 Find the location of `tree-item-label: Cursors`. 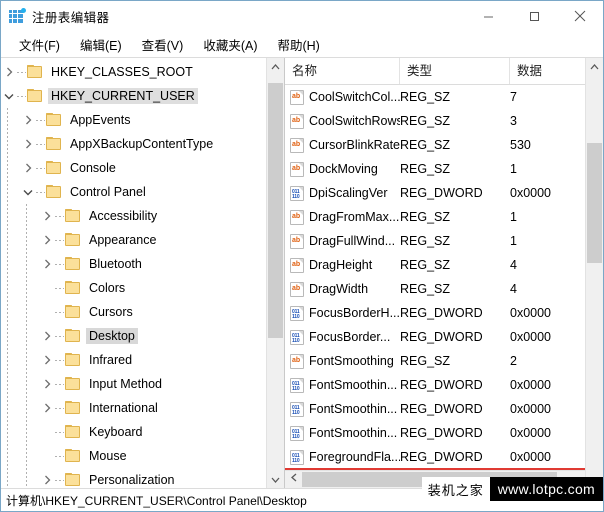

tree-item-label: Cursors is located at coordinates (111, 312).